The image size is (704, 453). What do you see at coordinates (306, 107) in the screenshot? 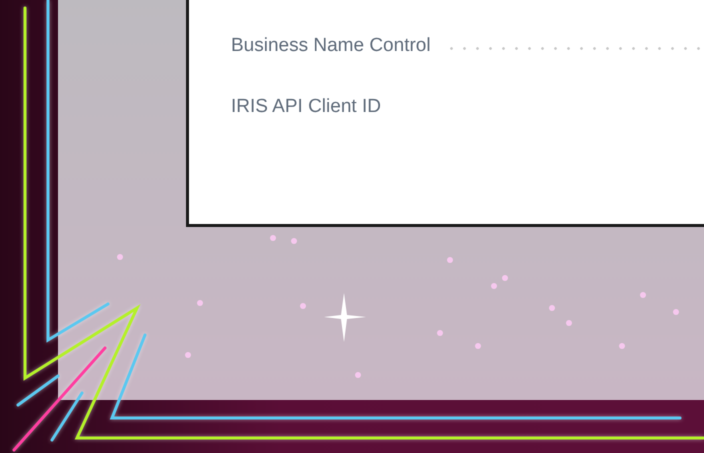
I see `field-label: IRIS API Client ID` at bounding box center [306, 107].